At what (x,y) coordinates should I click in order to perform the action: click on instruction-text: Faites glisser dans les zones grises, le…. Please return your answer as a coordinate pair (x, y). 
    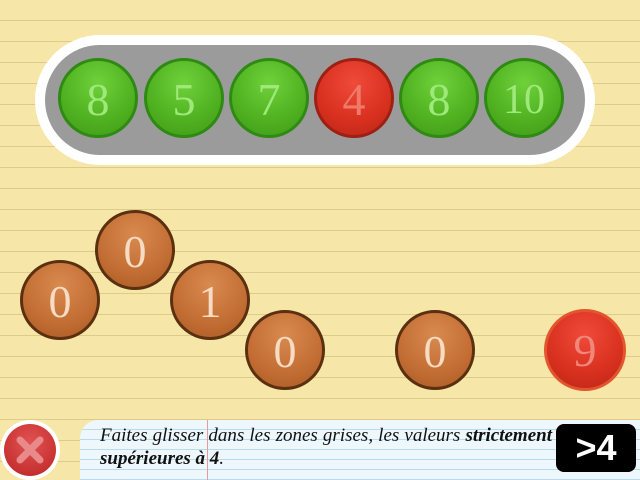
    Looking at the image, I should click on (326, 447).